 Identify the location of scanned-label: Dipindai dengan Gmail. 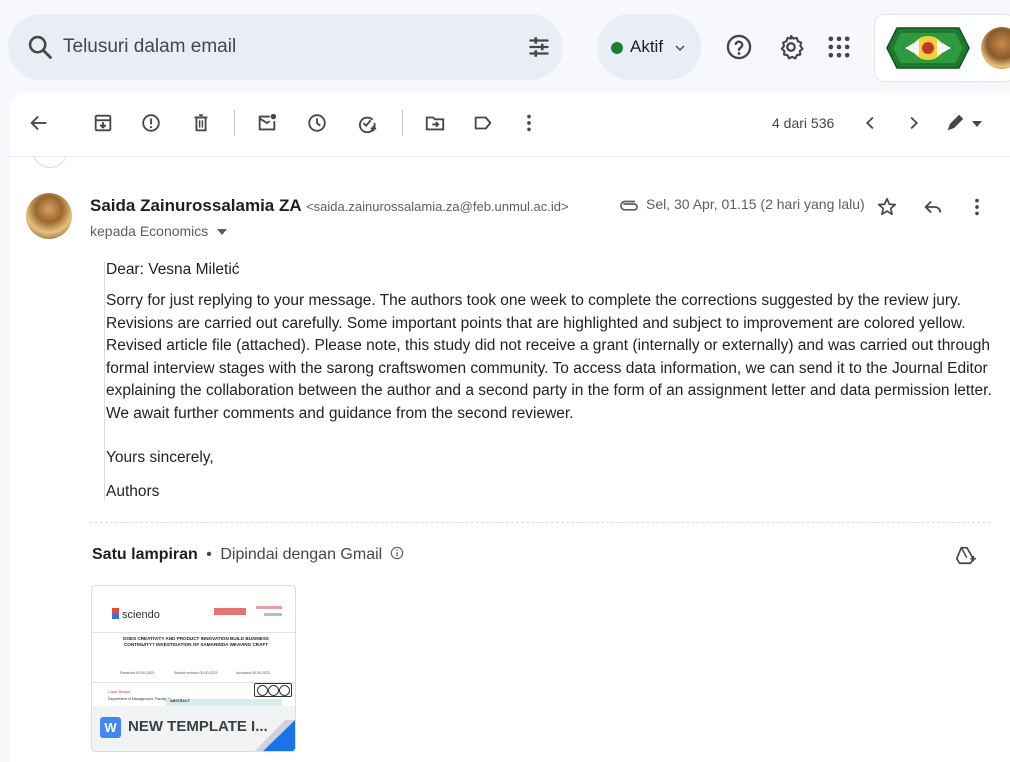
(301, 554).